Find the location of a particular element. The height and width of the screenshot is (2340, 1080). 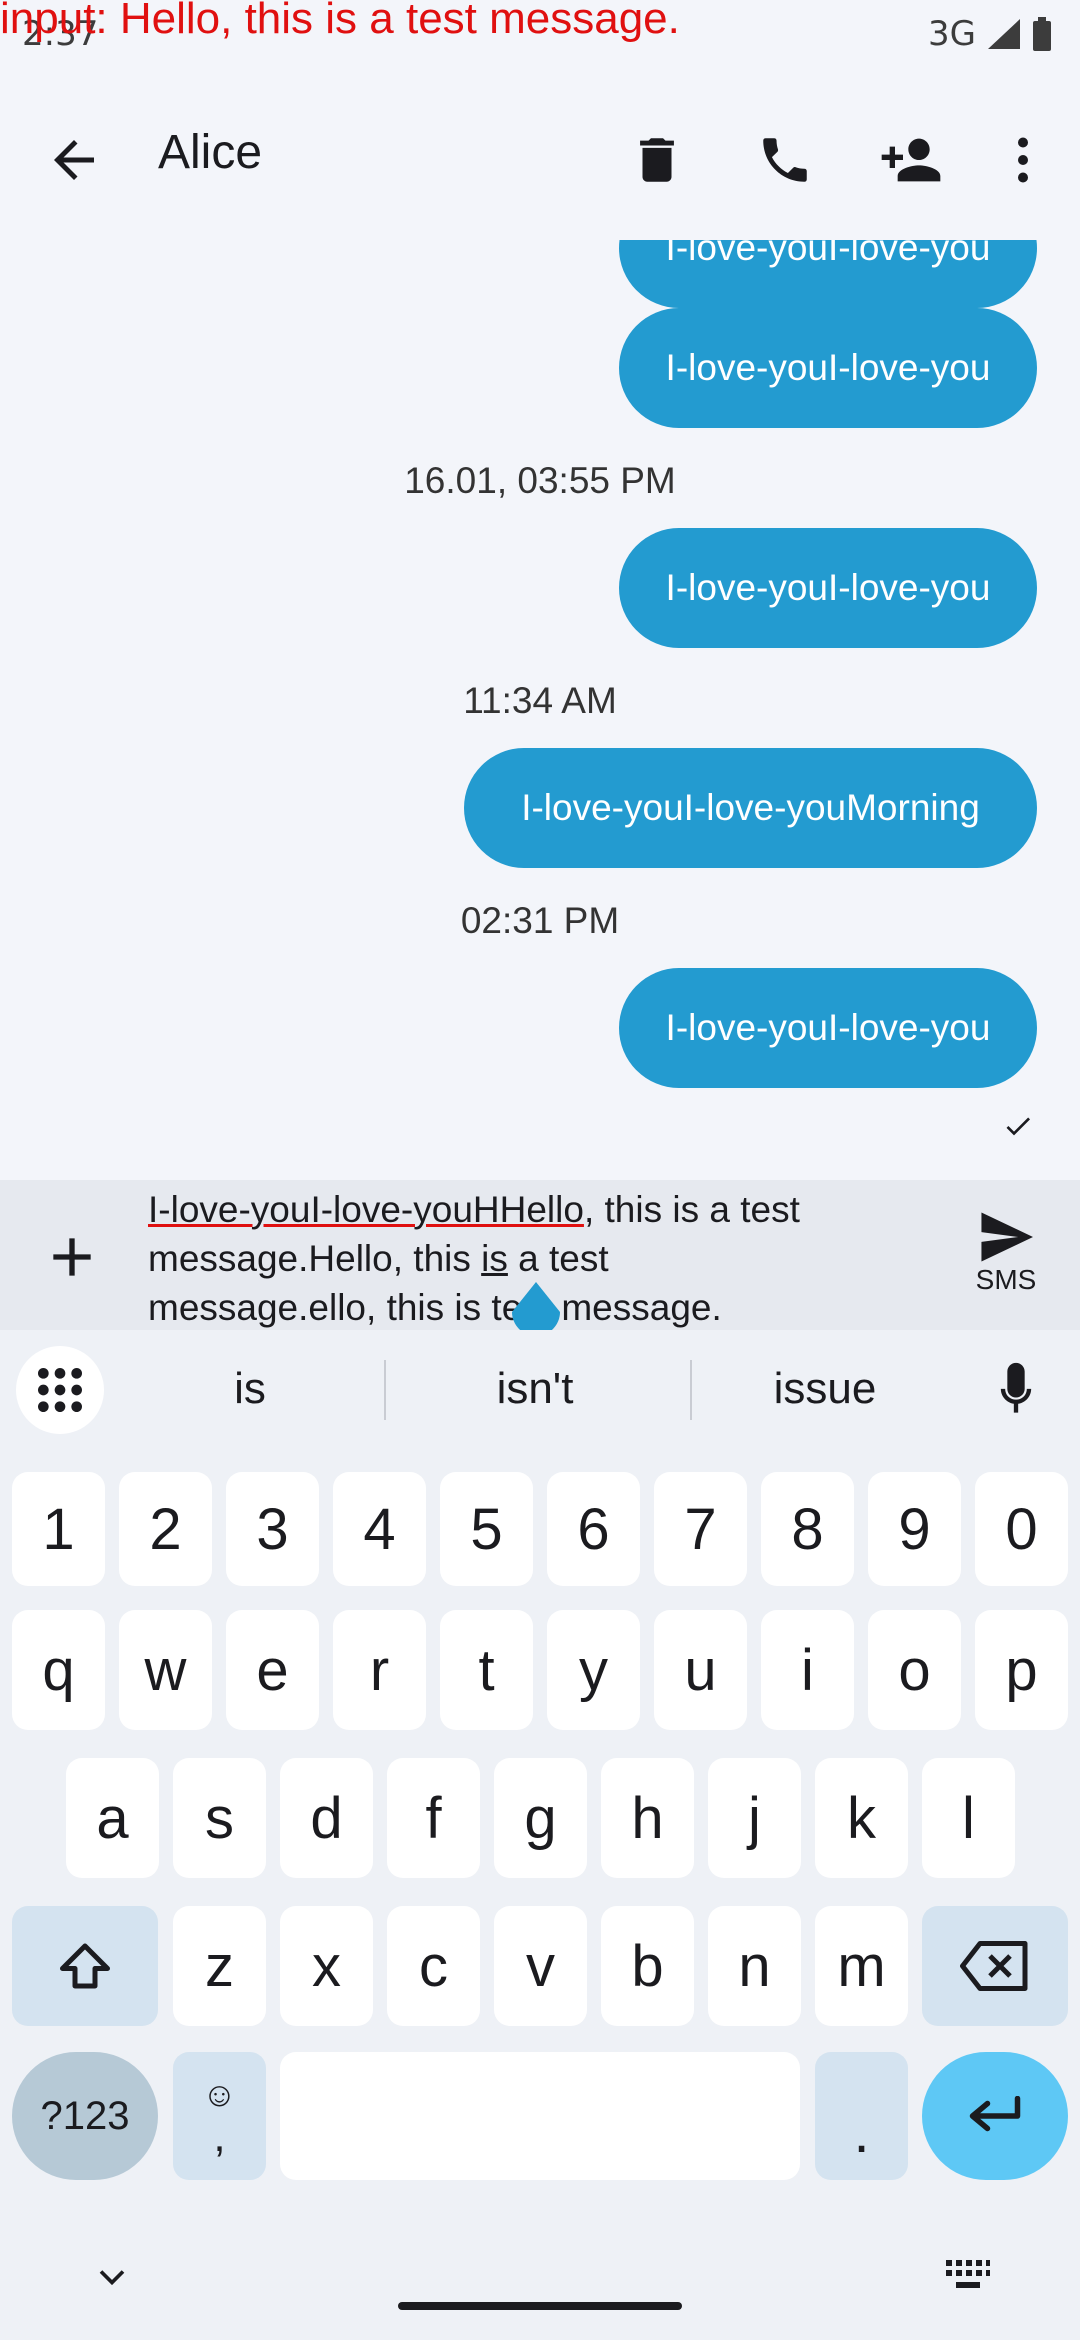

add-contact-button is located at coordinates (911, 160).